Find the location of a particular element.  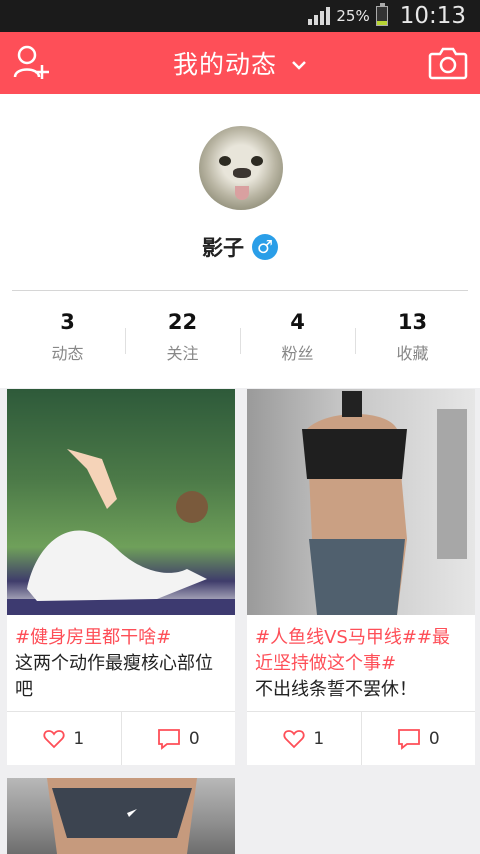

stat-following: 22 关注 is located at coordinates (182, 337).